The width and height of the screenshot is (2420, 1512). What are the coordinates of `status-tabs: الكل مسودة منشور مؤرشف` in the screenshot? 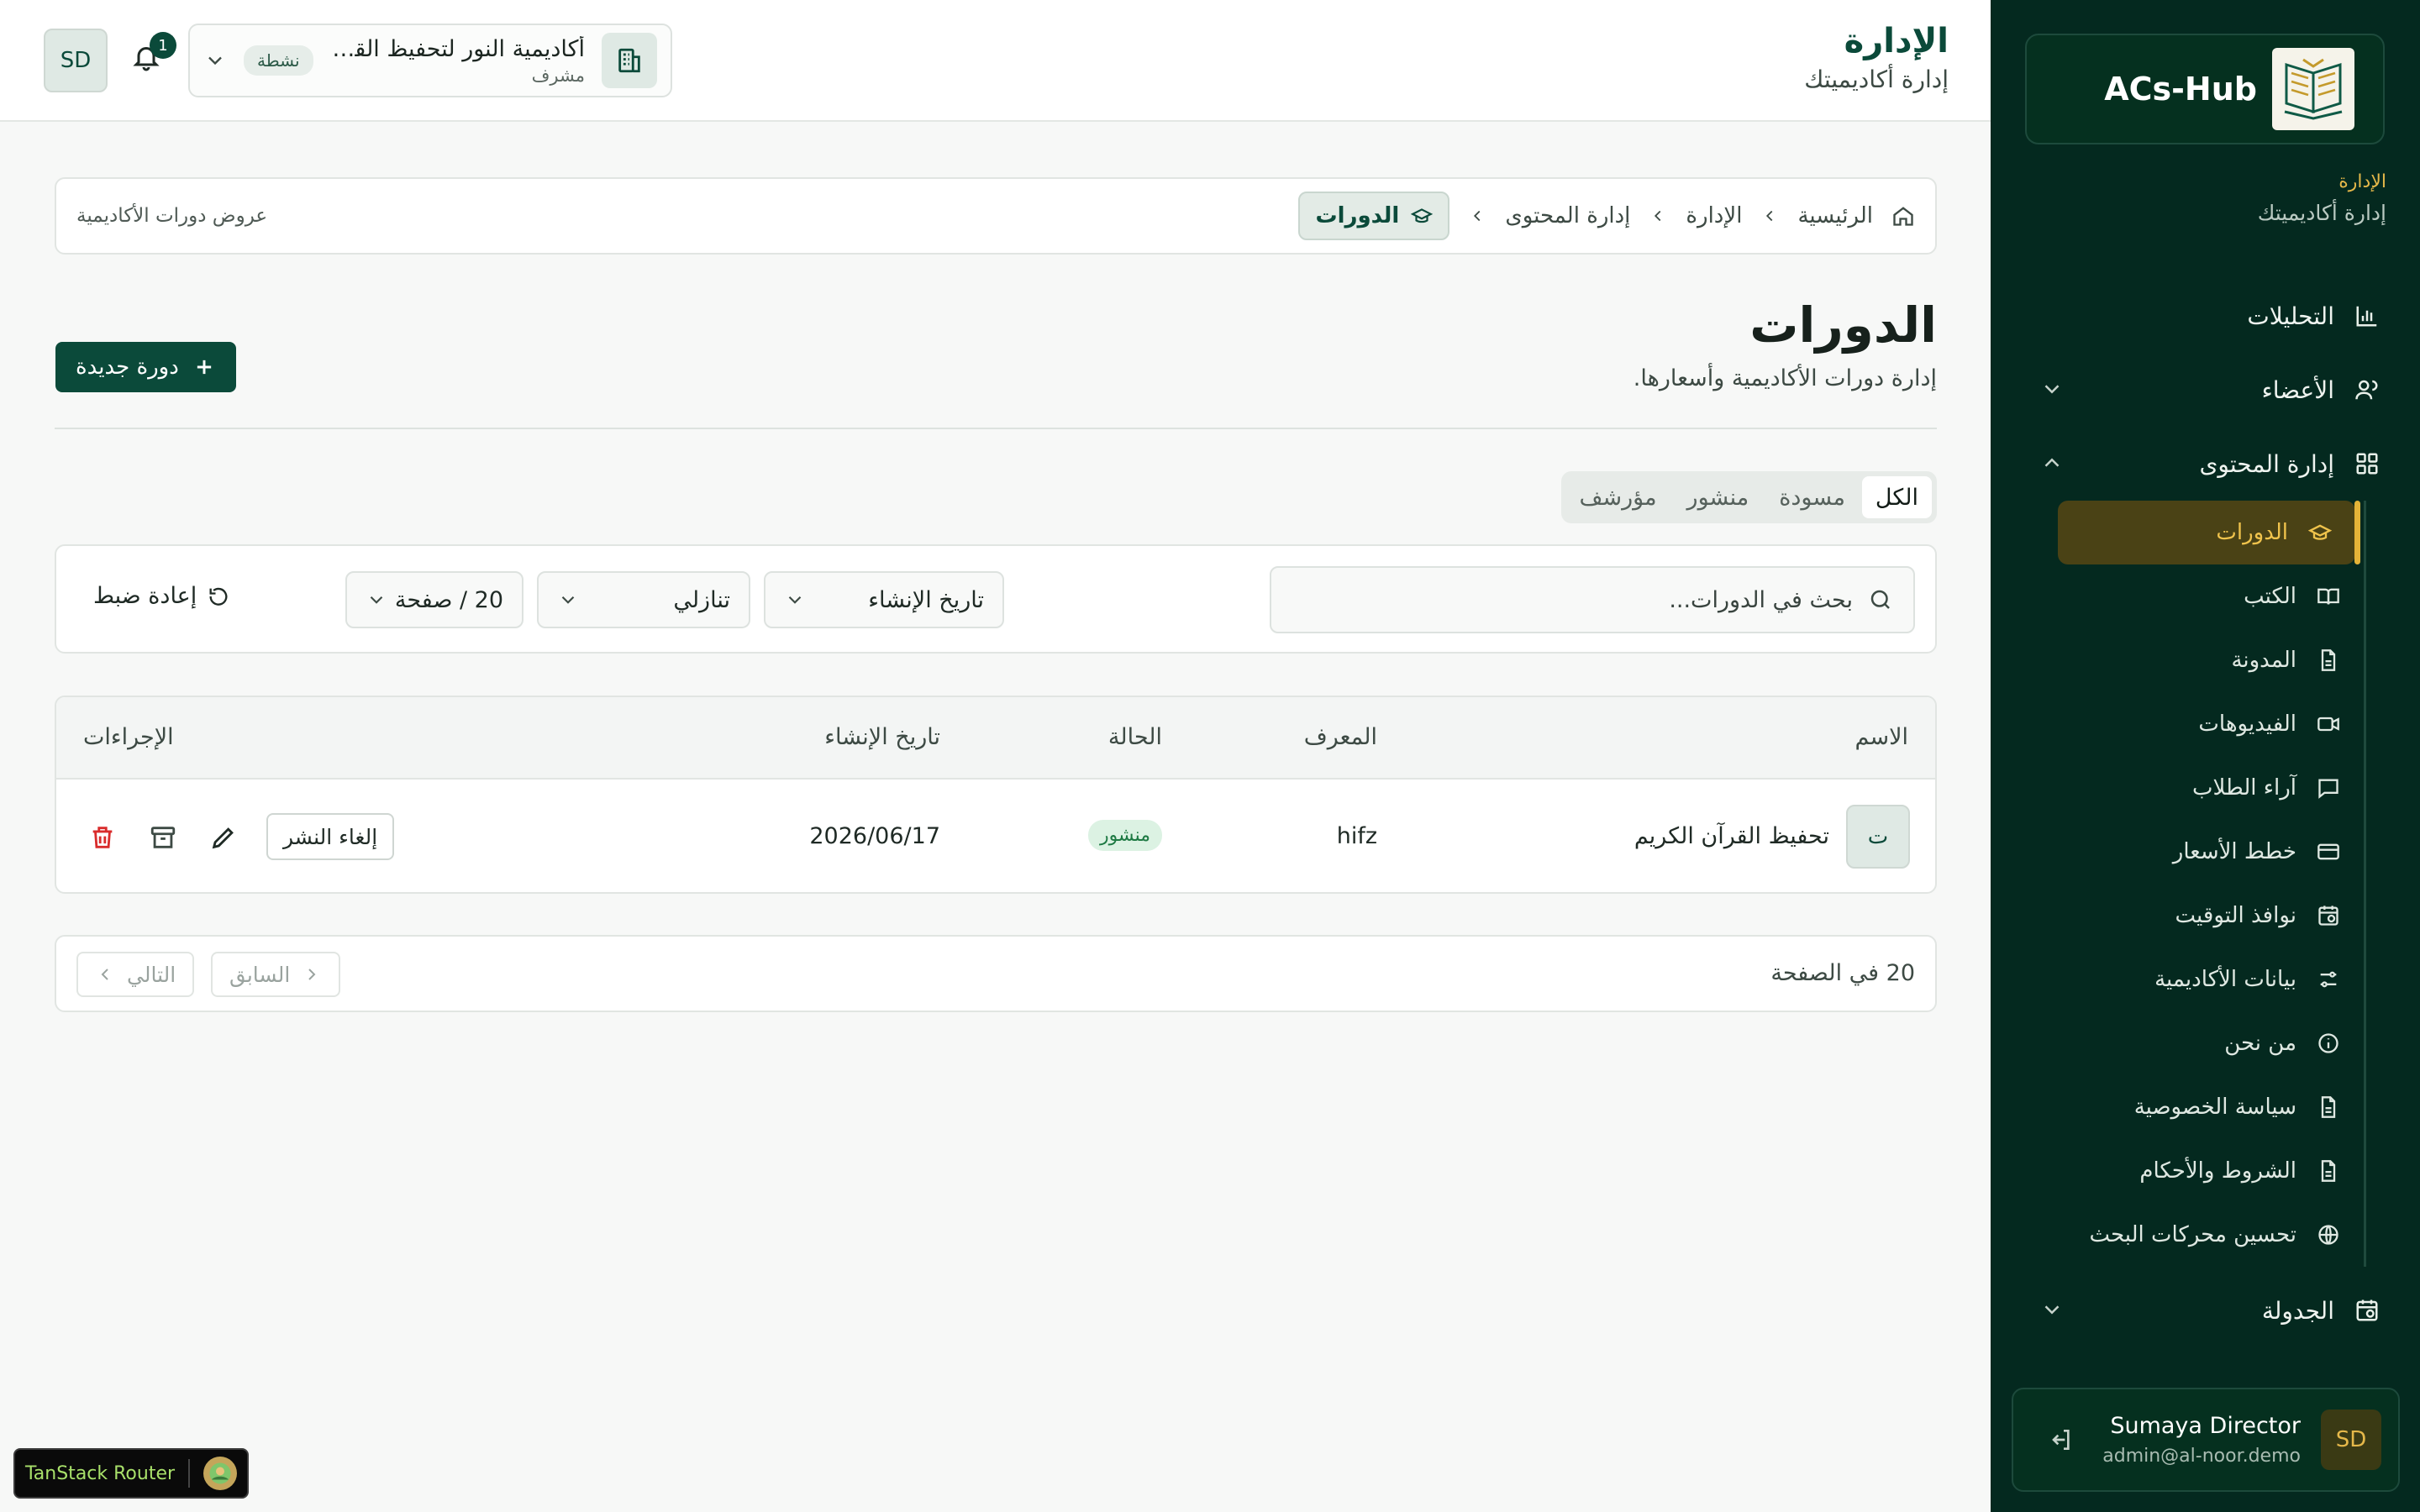 It's located at (1748, 497).